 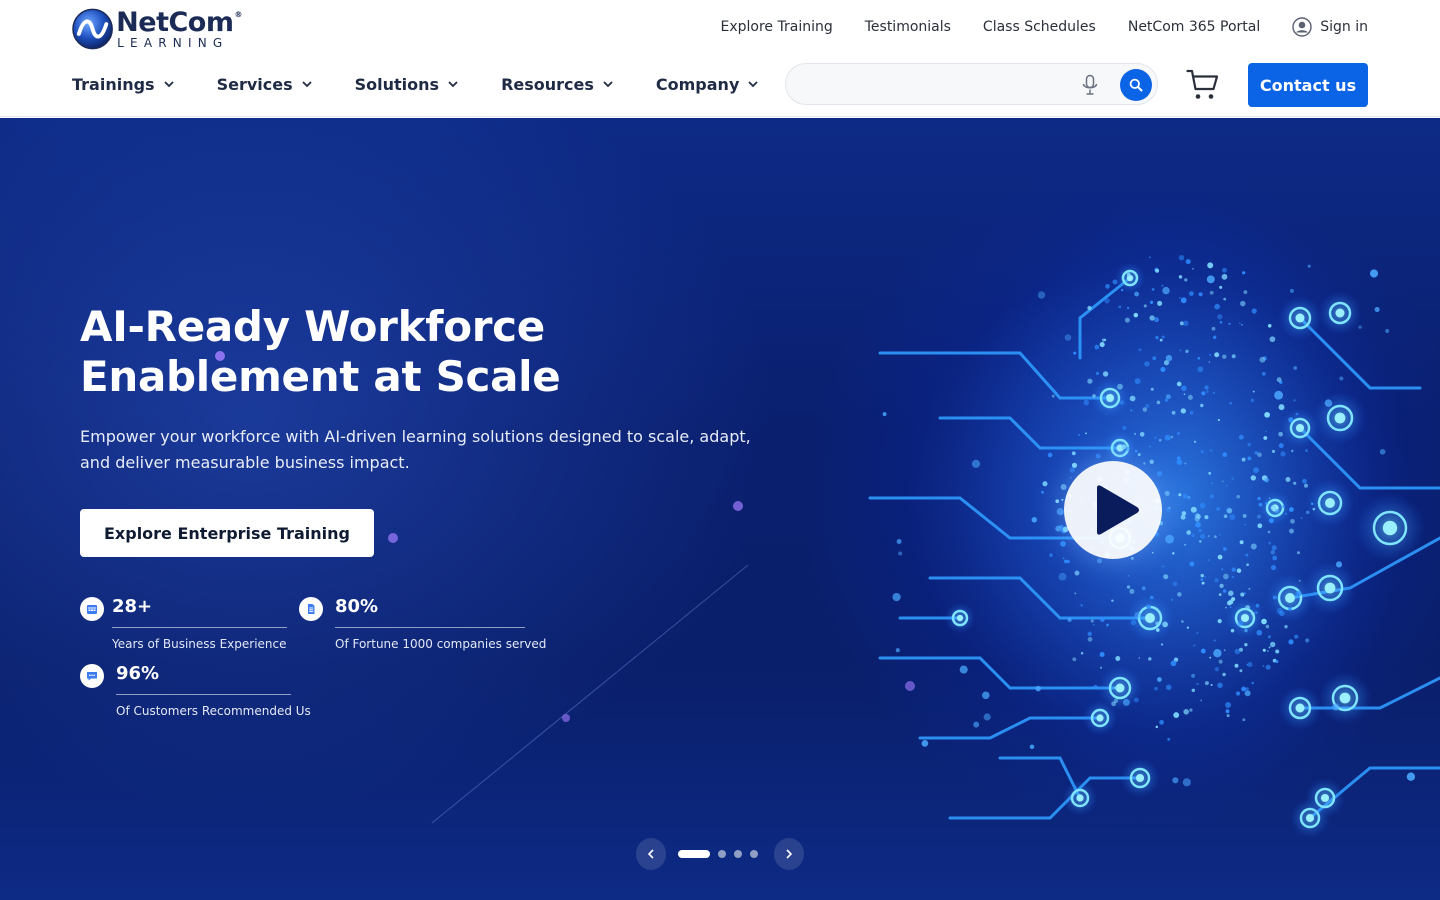 What do you see at coordinates (707, 84) in the screenshot?
I see `nav-company: Company` at bounding box center [707, 84].